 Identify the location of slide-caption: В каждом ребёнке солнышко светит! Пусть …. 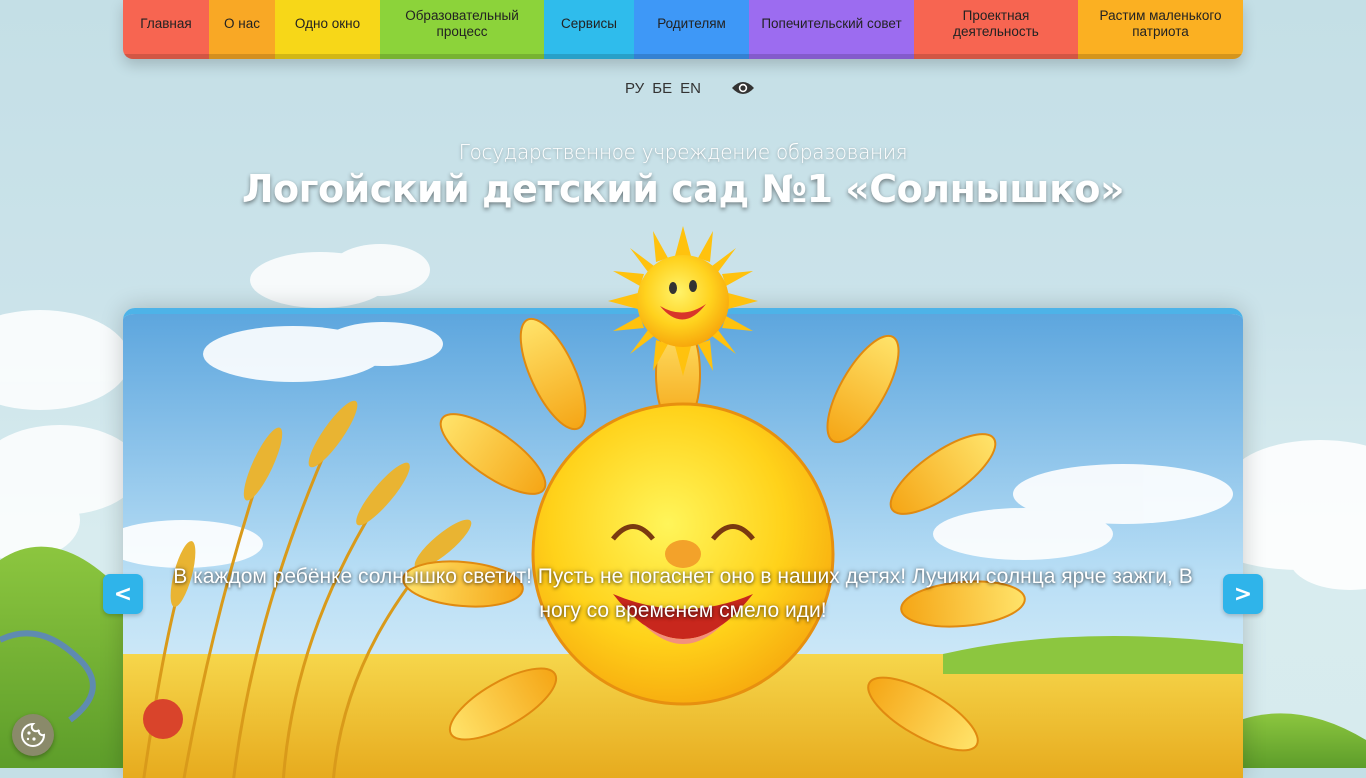
(683, 593).